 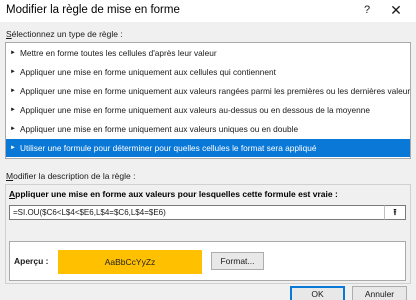 What do you see at coordinates (64, 34) in the screenshot?
I see `rule-type-label: Sélectionnez un type de règle :` at bounding box center [64, 34].